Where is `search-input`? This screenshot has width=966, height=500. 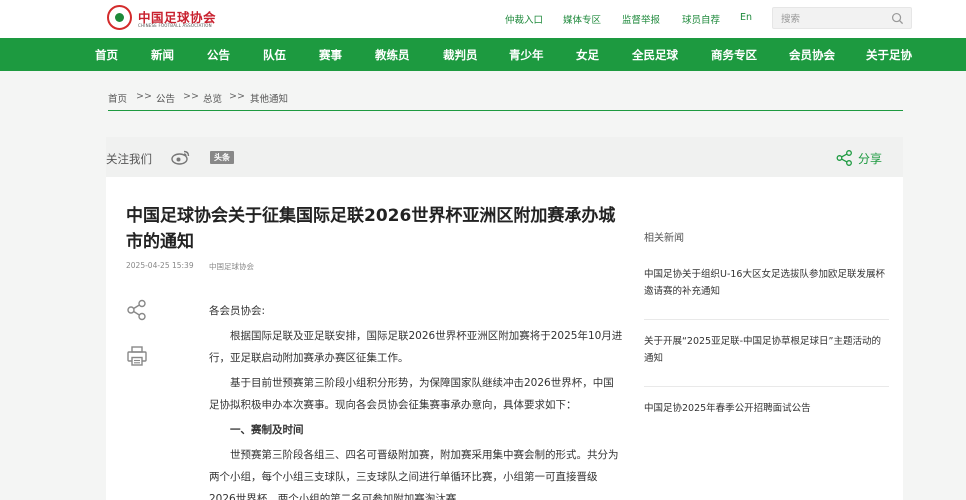
search-input is located at coordinates (831, 19).